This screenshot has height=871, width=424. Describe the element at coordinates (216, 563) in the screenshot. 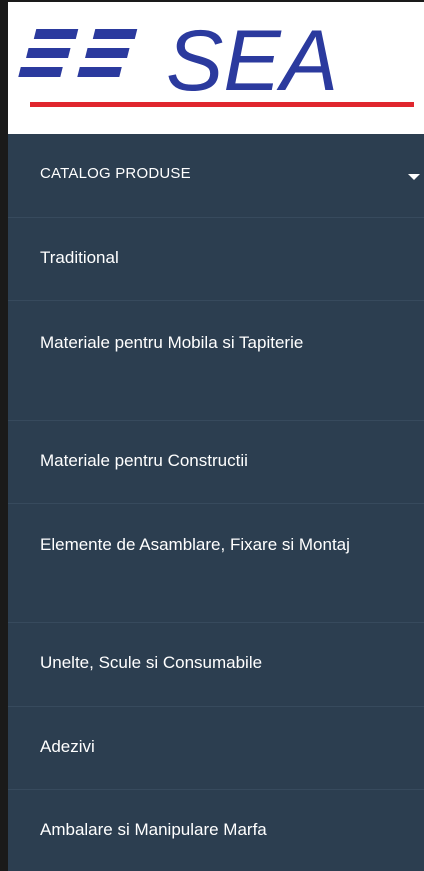

I see `menu-item-asamblare-fixare: Elemente de Asamblare, Fixare si Montaj` at that location.